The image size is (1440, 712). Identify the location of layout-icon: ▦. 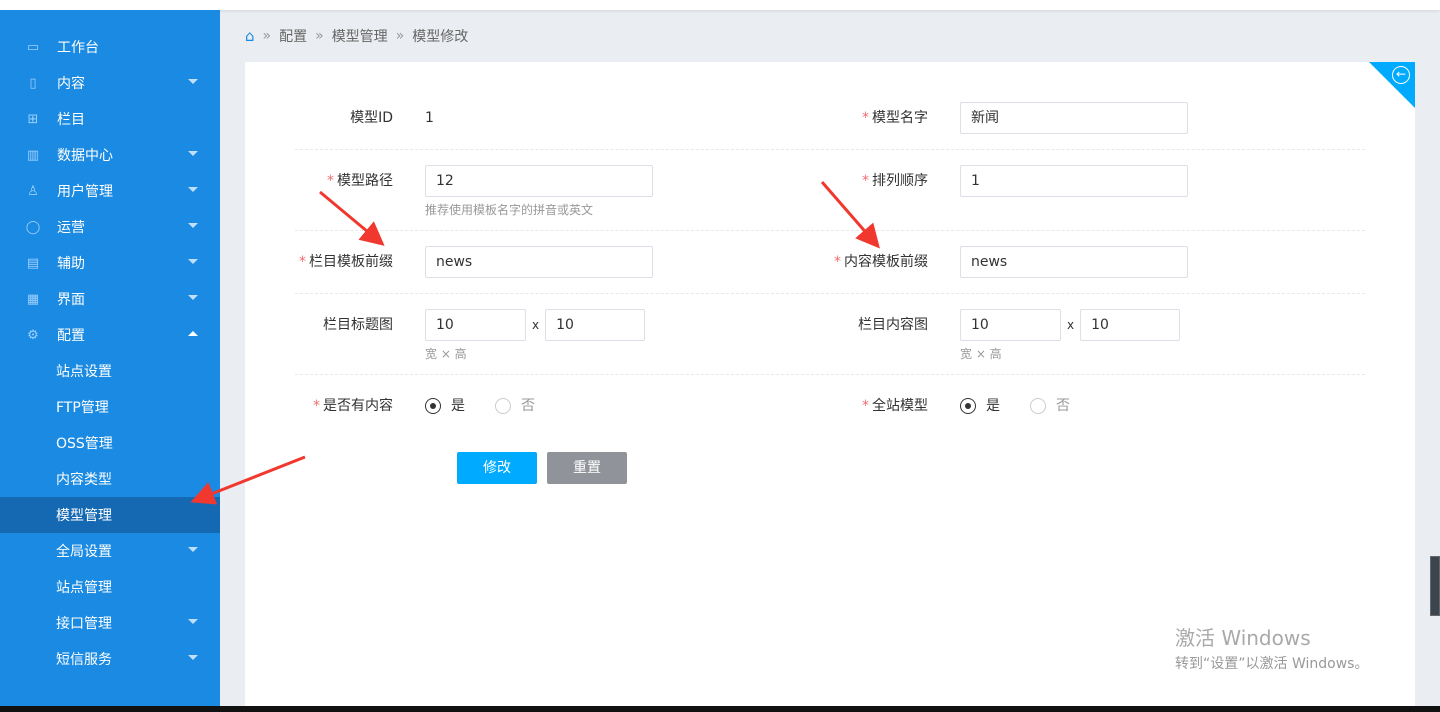
(33, 299).